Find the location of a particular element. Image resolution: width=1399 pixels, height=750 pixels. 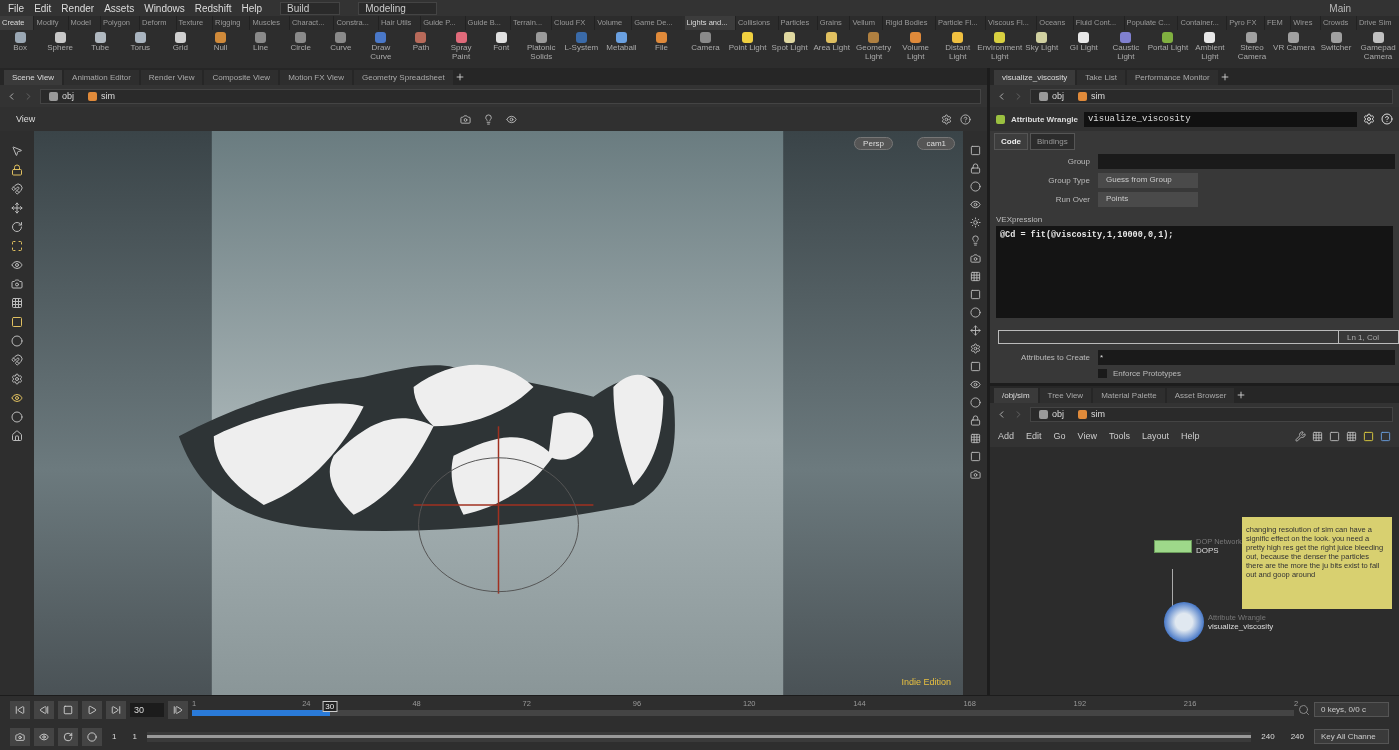

shelf-tool-label: File is located at coordinates (661, 48).